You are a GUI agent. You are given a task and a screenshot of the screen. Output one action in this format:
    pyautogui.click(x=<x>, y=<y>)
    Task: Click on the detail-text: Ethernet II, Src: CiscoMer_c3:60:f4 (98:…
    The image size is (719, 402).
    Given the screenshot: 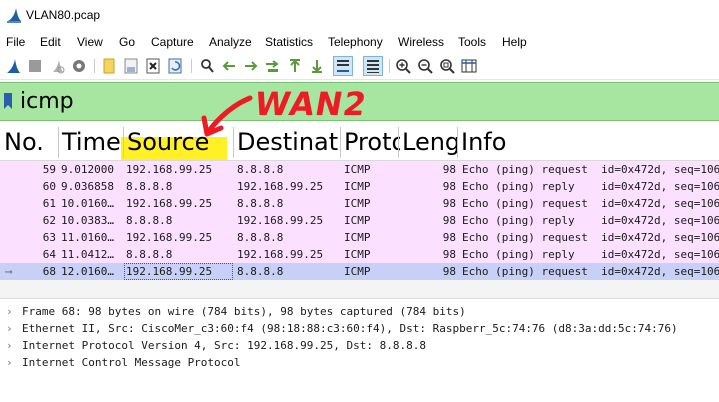 What is the action you would take?
    pyautogui.click(x=350, y=328)
    